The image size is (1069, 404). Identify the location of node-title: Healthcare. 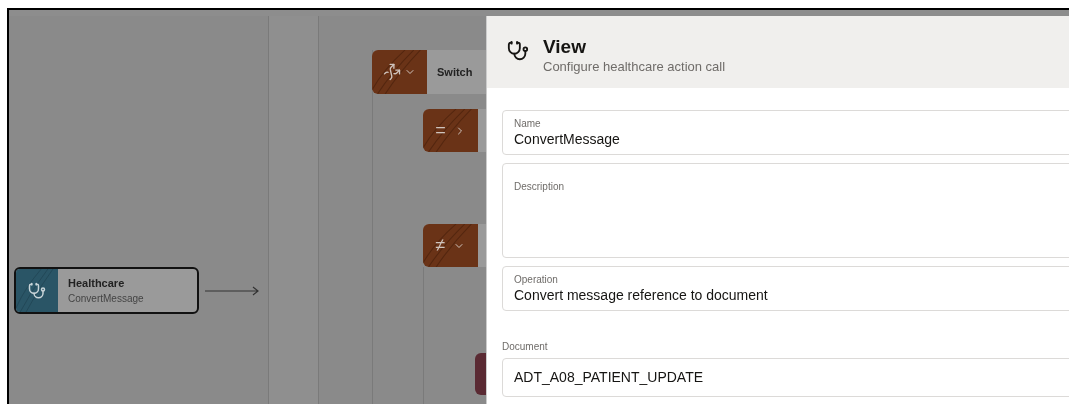
(97, 283).